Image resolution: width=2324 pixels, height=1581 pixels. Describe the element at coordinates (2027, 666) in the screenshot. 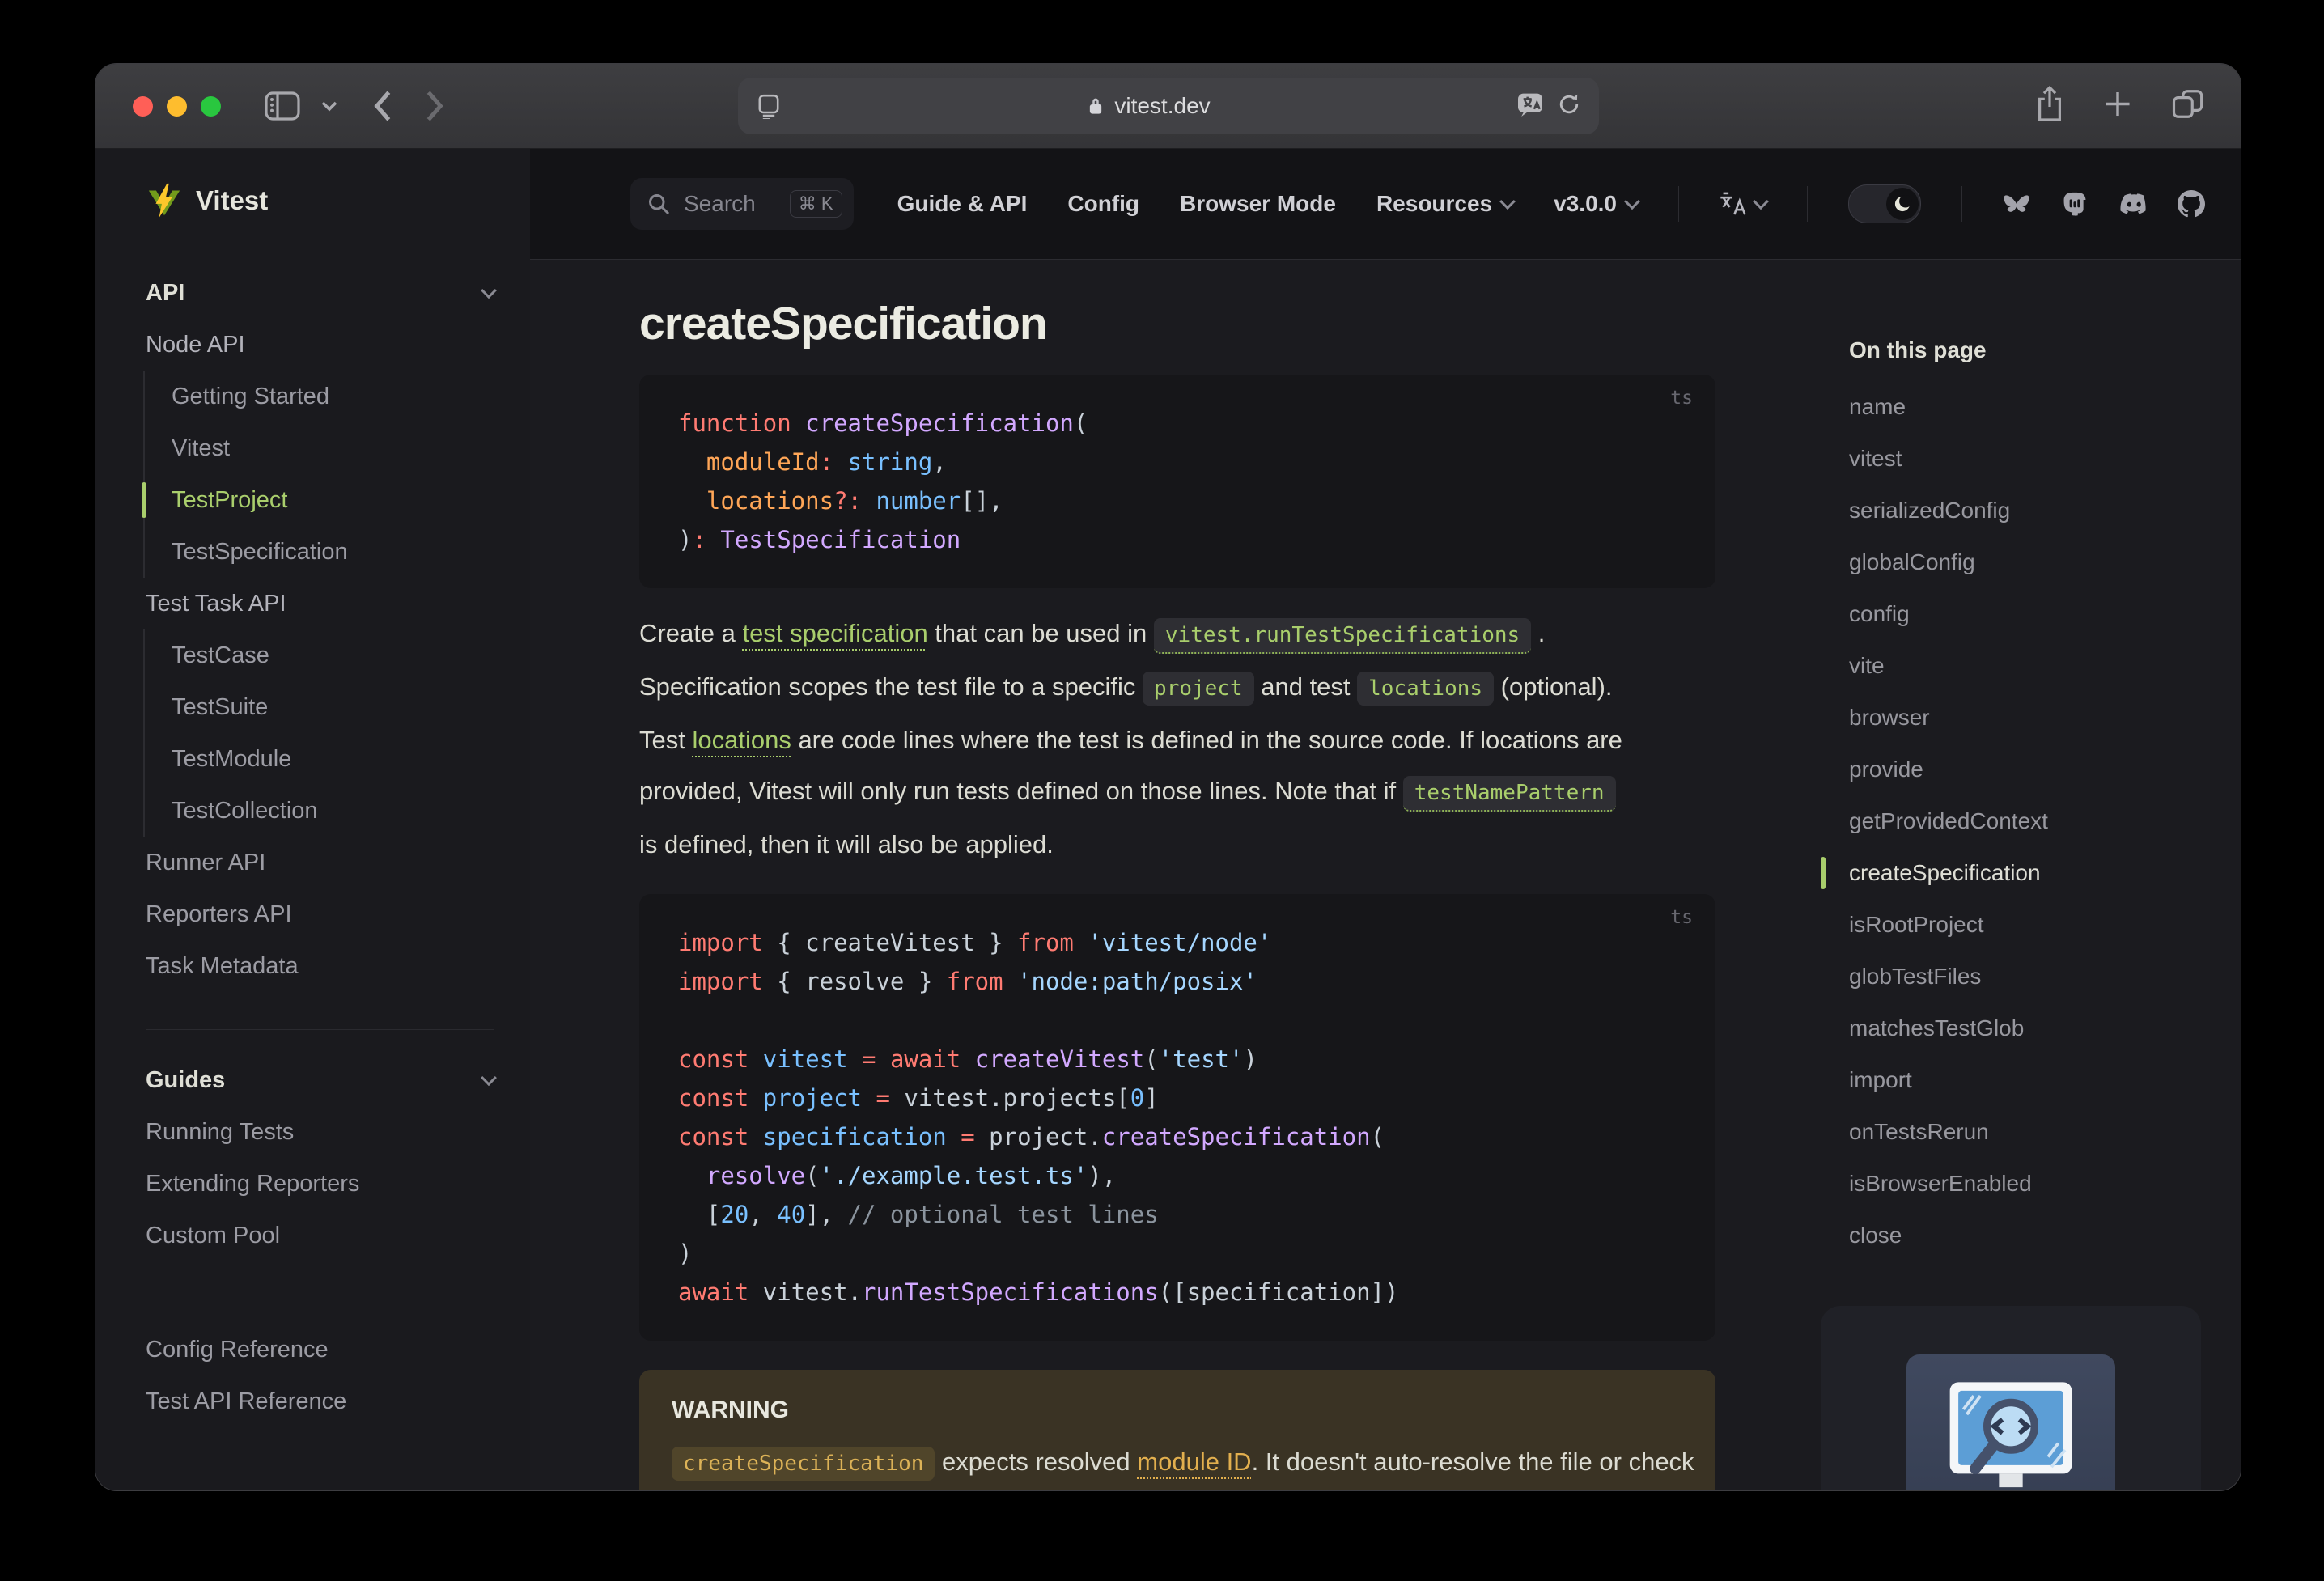

I see `outline-item-vite: vite` at that location.